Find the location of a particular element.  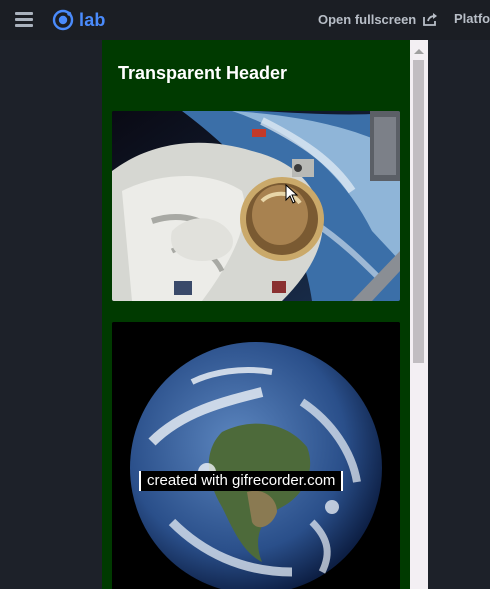

open-fullscreen-label: Open fullscreen is located at coordinates (367, 19).